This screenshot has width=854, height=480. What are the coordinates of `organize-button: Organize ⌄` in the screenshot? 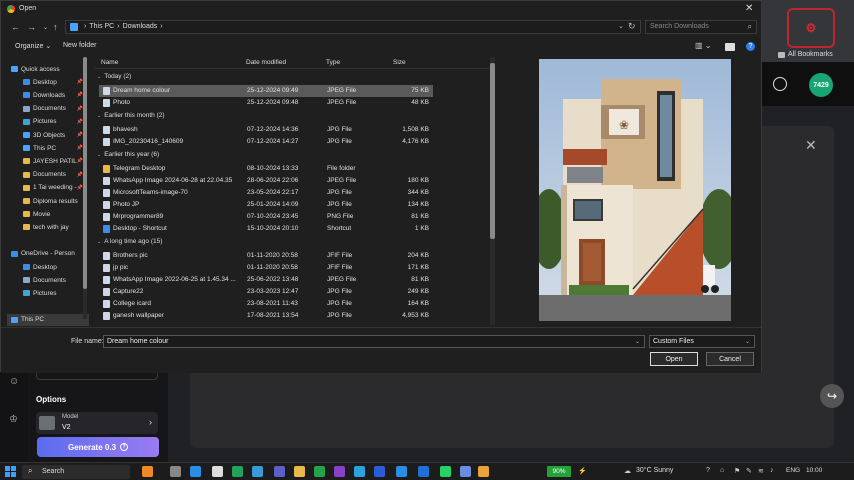 It's located at (33, 46).